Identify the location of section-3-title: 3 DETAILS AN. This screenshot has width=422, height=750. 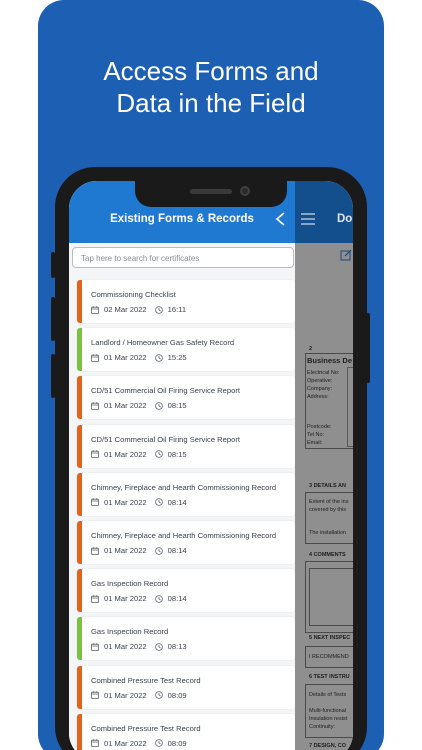
(327, 486).